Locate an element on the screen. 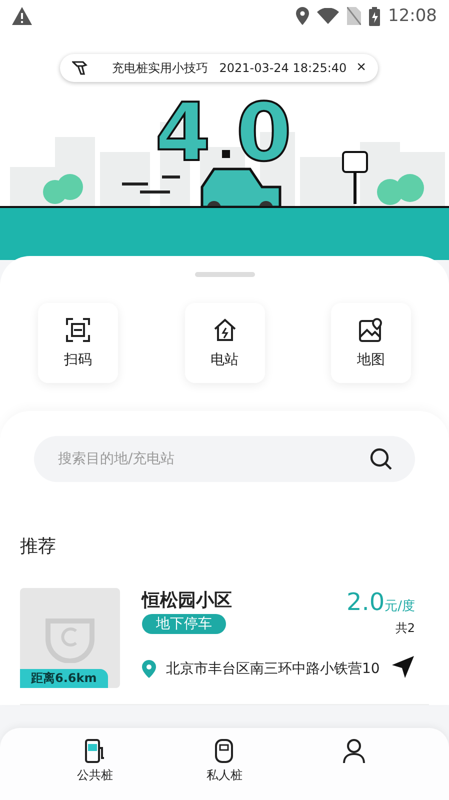 The height and width of the screenshot is (800, 449). station-address: 北京市丰台区南三环中路小铁营10 is located at coordinates (273, 669).